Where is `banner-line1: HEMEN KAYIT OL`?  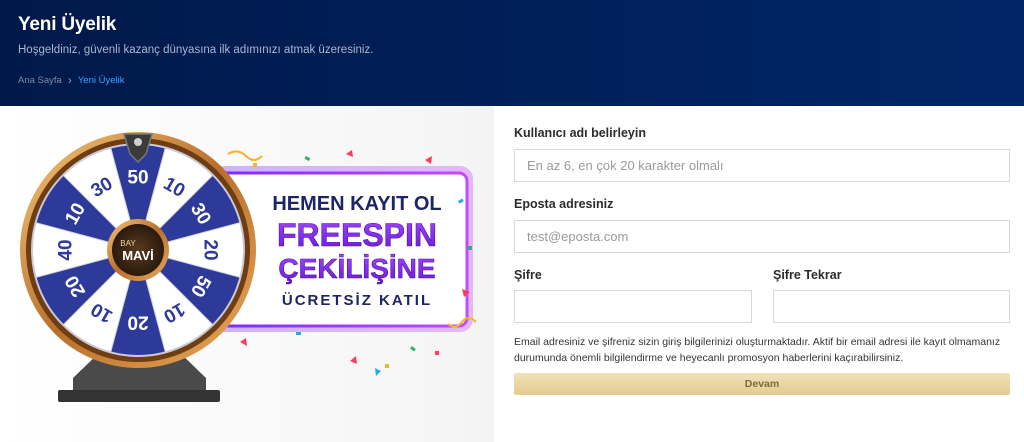
banner-line1: HEMEN KAYIT OL is located at coordinates (356, 204).